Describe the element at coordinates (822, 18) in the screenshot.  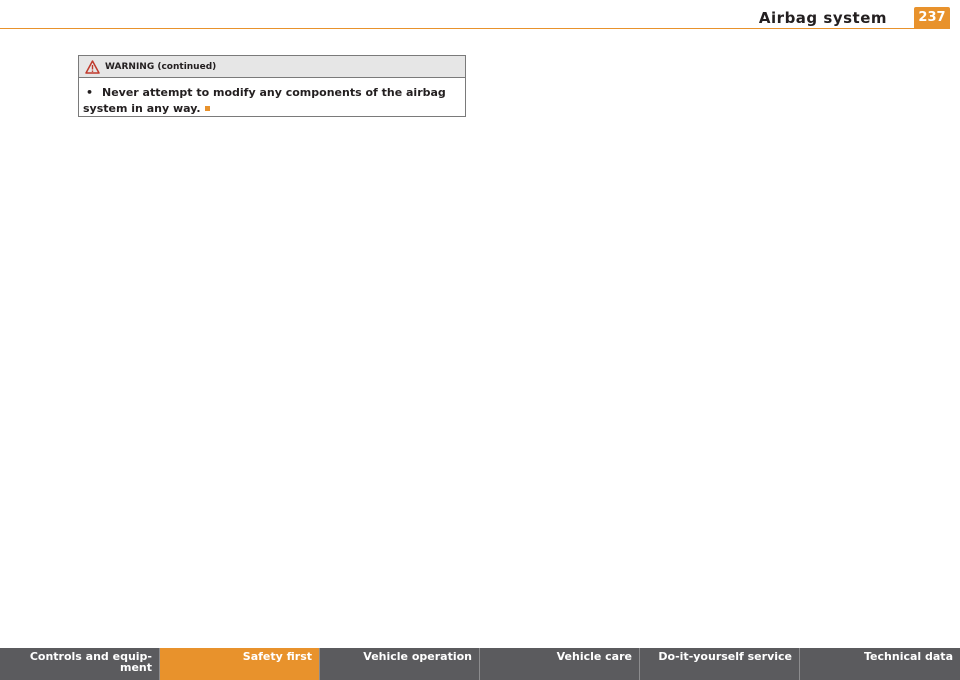
I see `page-title: Airbag system` at that location.